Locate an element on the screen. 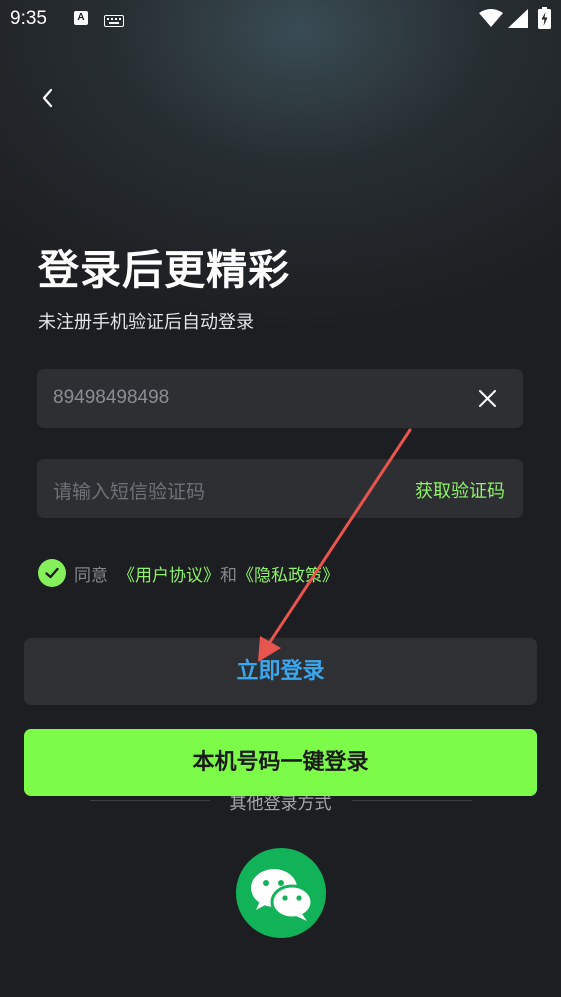  sms-code-input: 请输入短信验证码 is located at coordinates (129, 490).